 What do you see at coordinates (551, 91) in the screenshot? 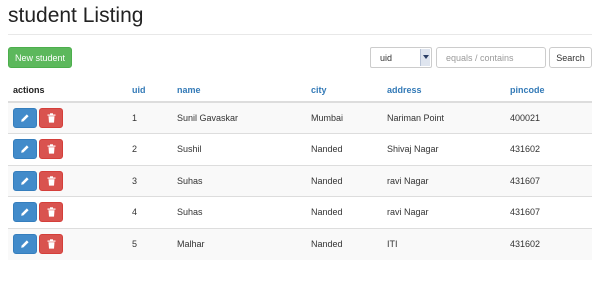
I see `header-pincode-link: pincode` at bounding box center [551, 91].